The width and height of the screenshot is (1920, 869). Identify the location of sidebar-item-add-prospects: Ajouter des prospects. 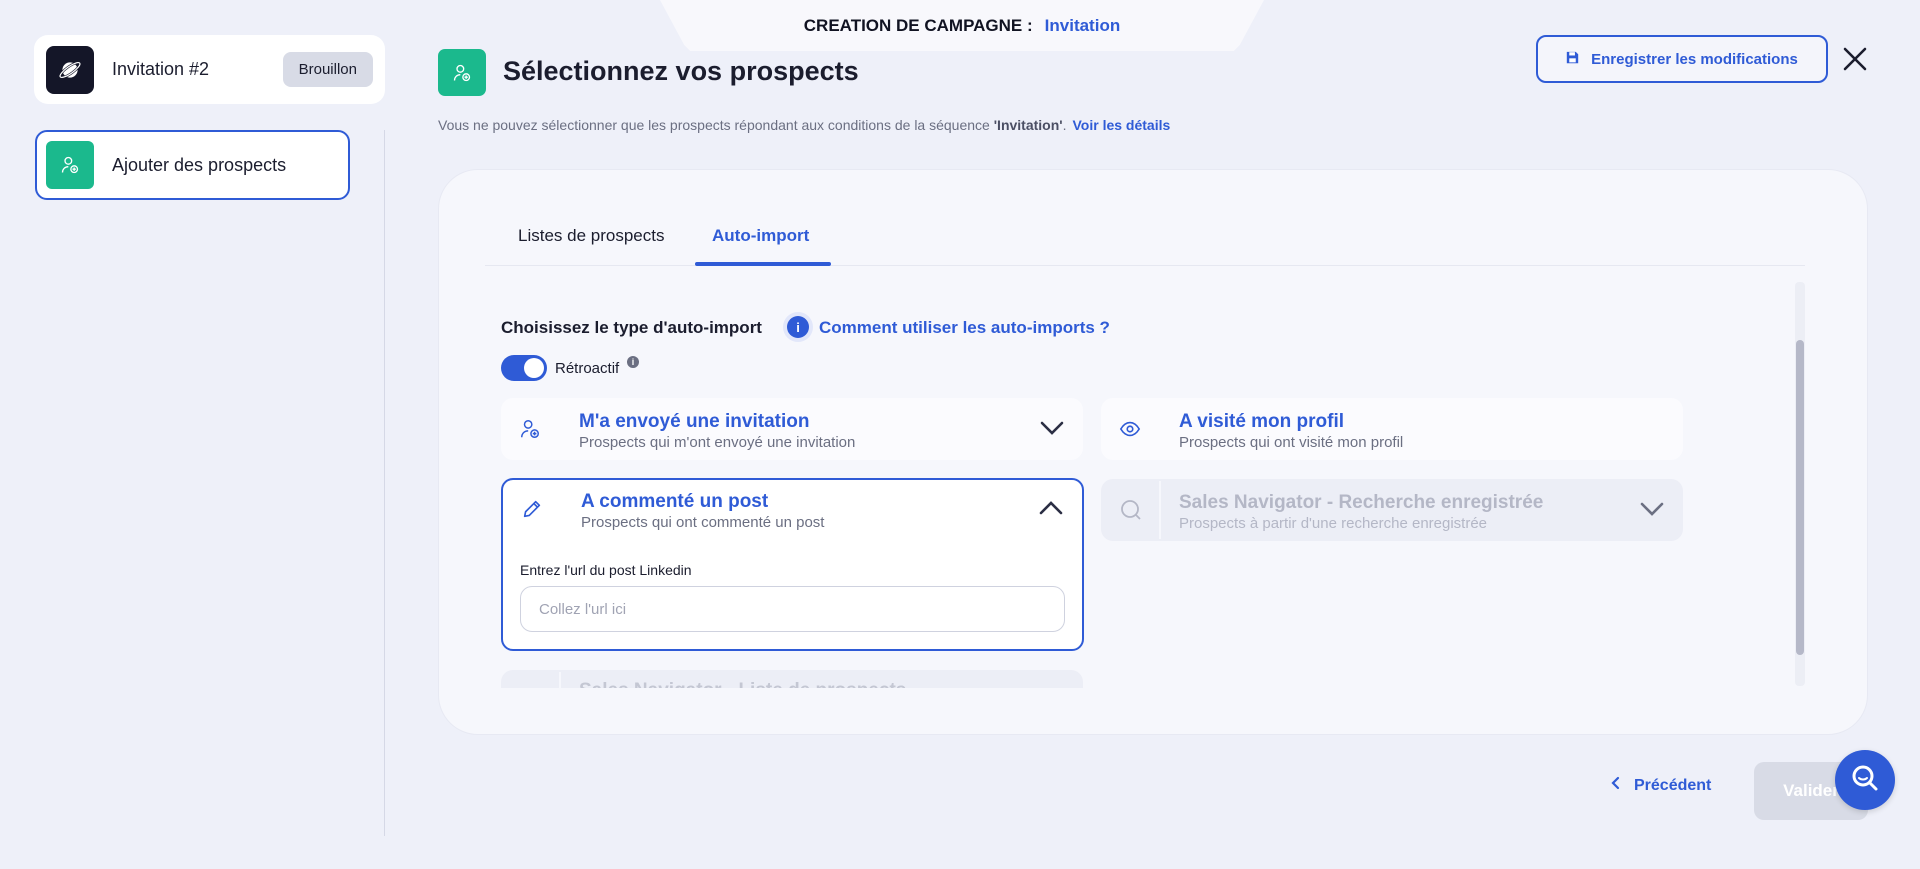
(192, 165).